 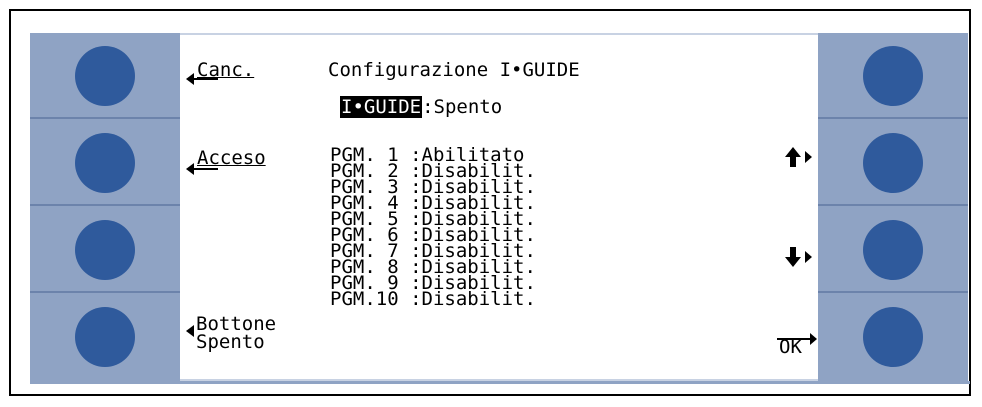 I want to click on right-key-4-cell, so click(x=893, y=337).